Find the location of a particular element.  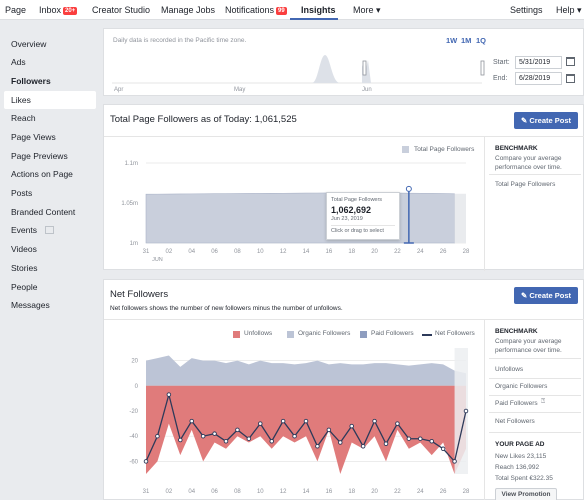

preset-1w: 1W is located at coordinates (451, 40).